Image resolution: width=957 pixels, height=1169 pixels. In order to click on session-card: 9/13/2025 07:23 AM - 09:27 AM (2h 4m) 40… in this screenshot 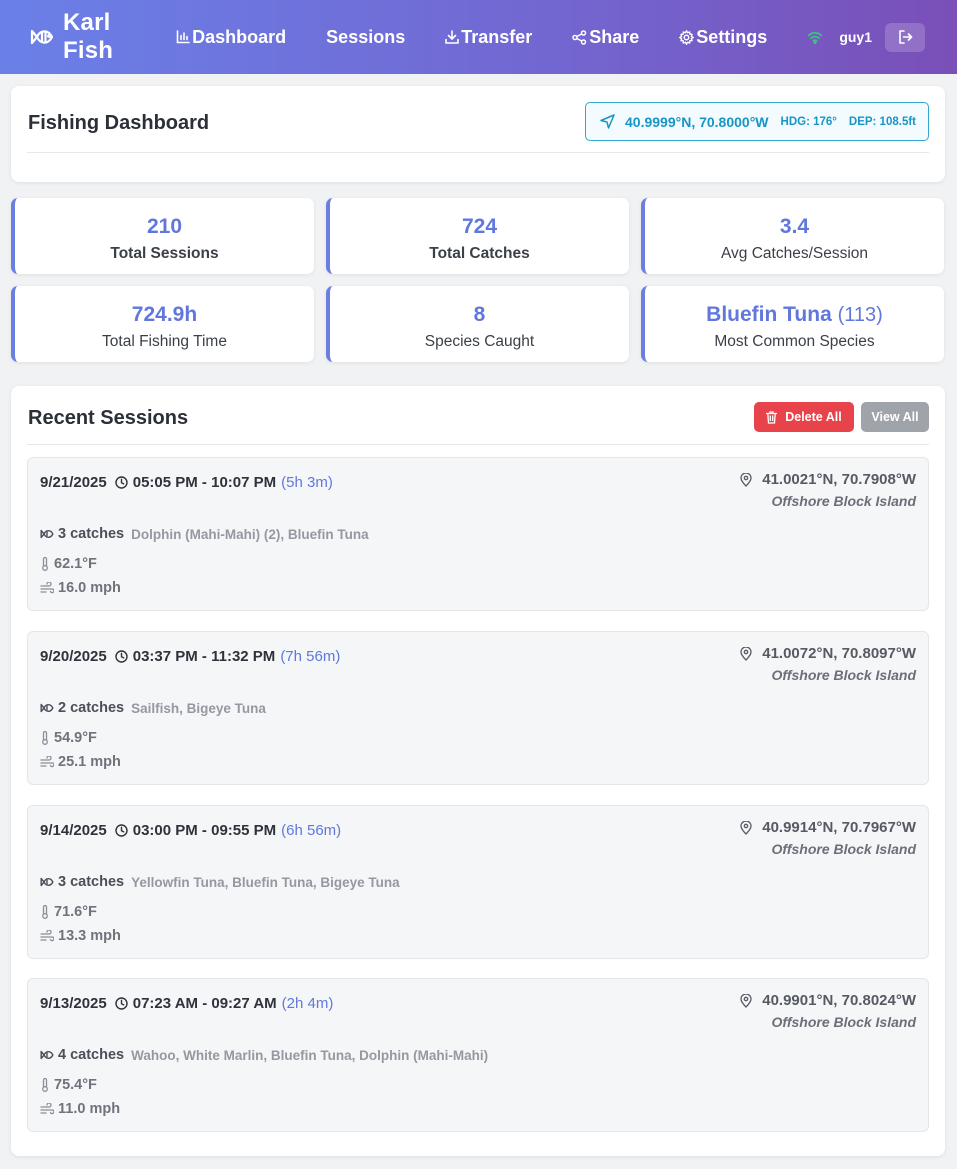, I will do `click(478, 1055)`.